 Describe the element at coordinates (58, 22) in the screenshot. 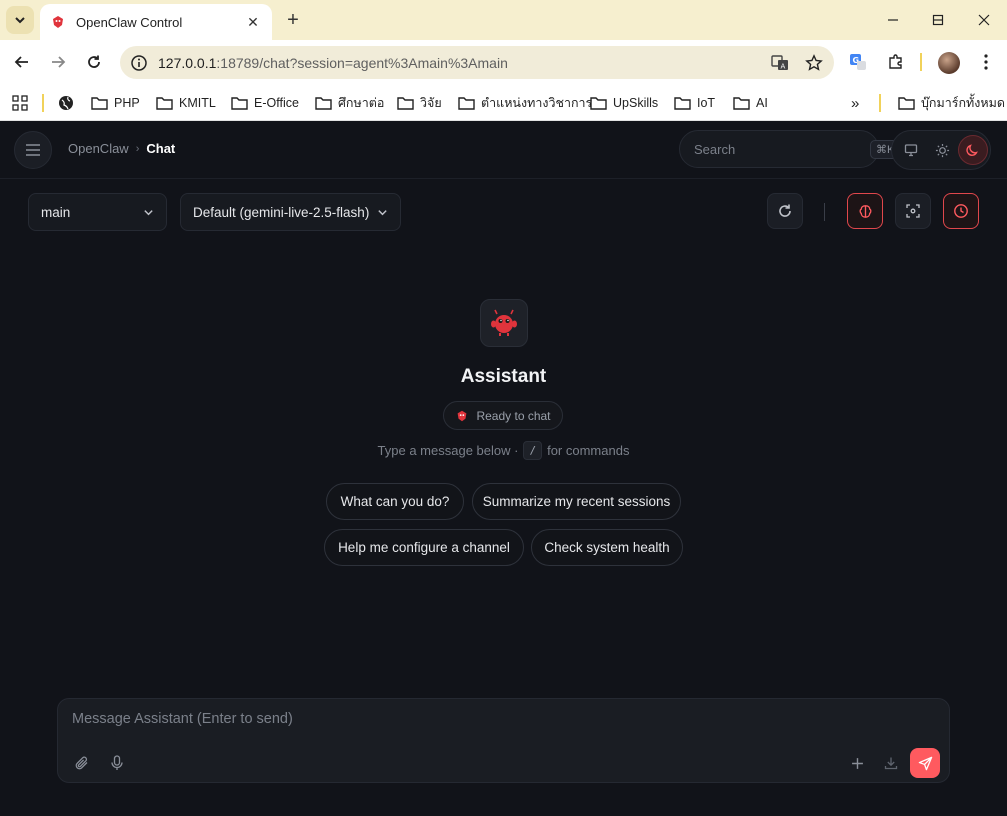

I see `lobster-favicon-icon` at that location.